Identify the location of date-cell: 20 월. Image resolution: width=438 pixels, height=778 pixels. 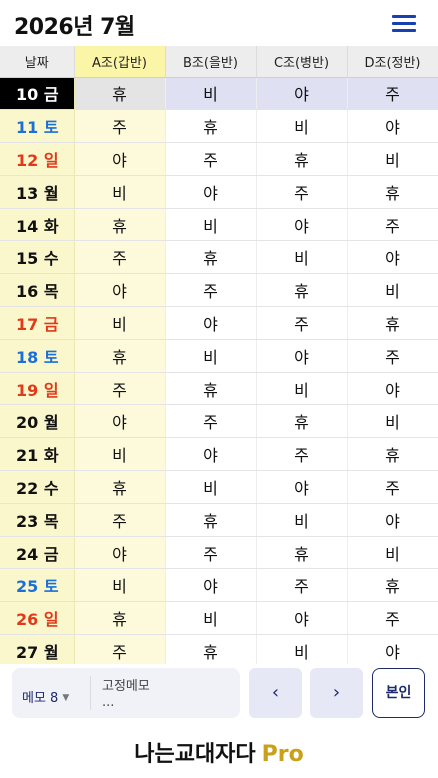
(37, 421).